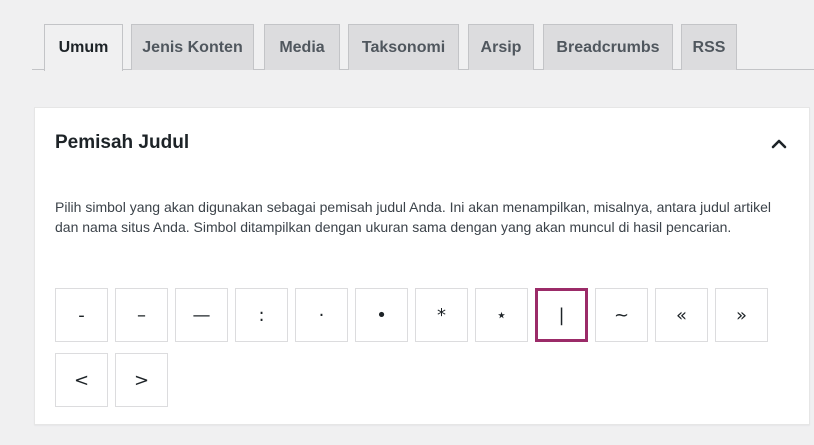 The image size is (814, 445). Describe the element at coordinates (608, 47) in the screenshot. I see `tab-breadcrumbs: Breadcrumbs` at that location.